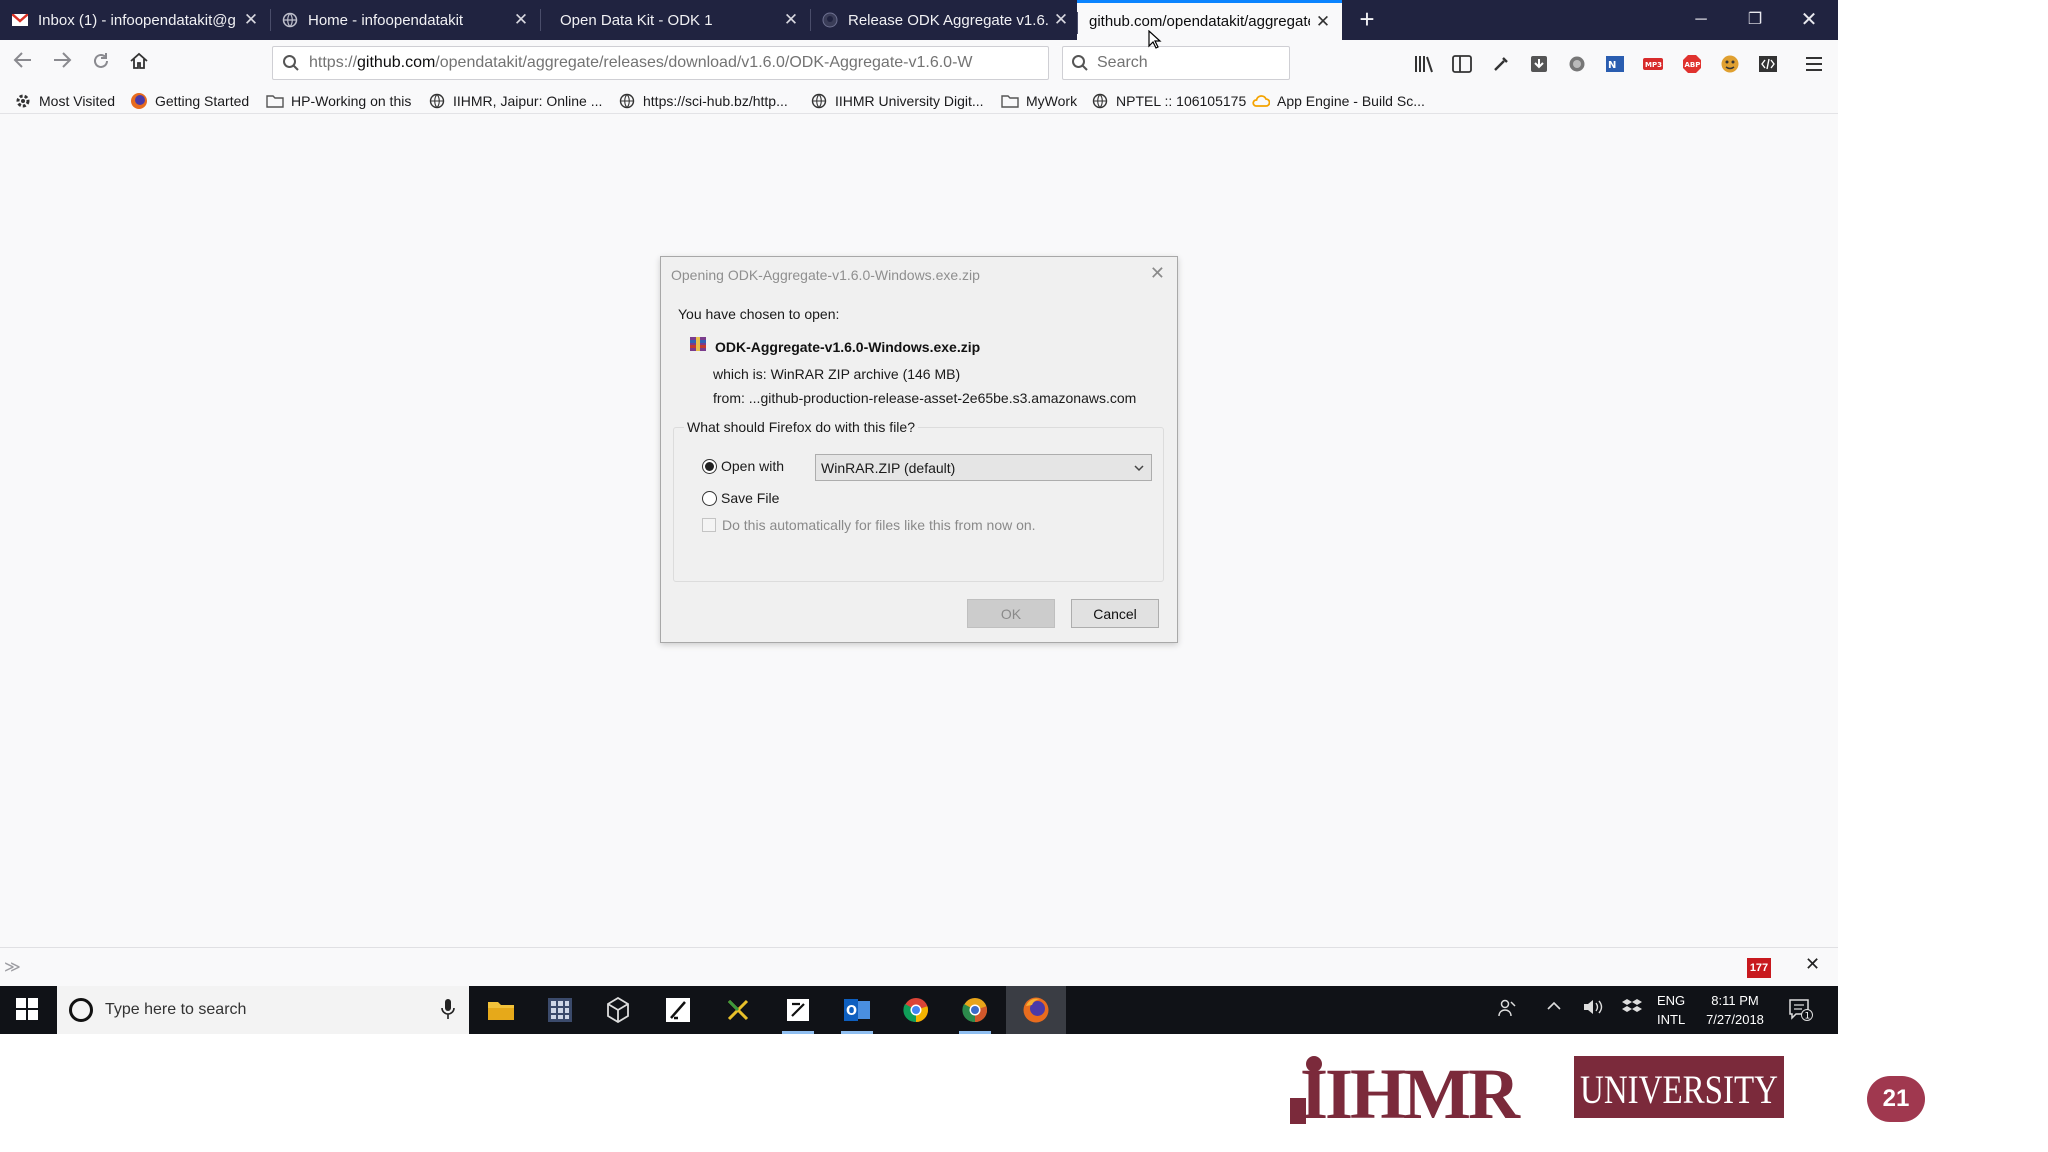  What do you see at coordinates (63, 60) in the screenshot?
I see `forward-arrow-icon` at bounding box center [63, 60].